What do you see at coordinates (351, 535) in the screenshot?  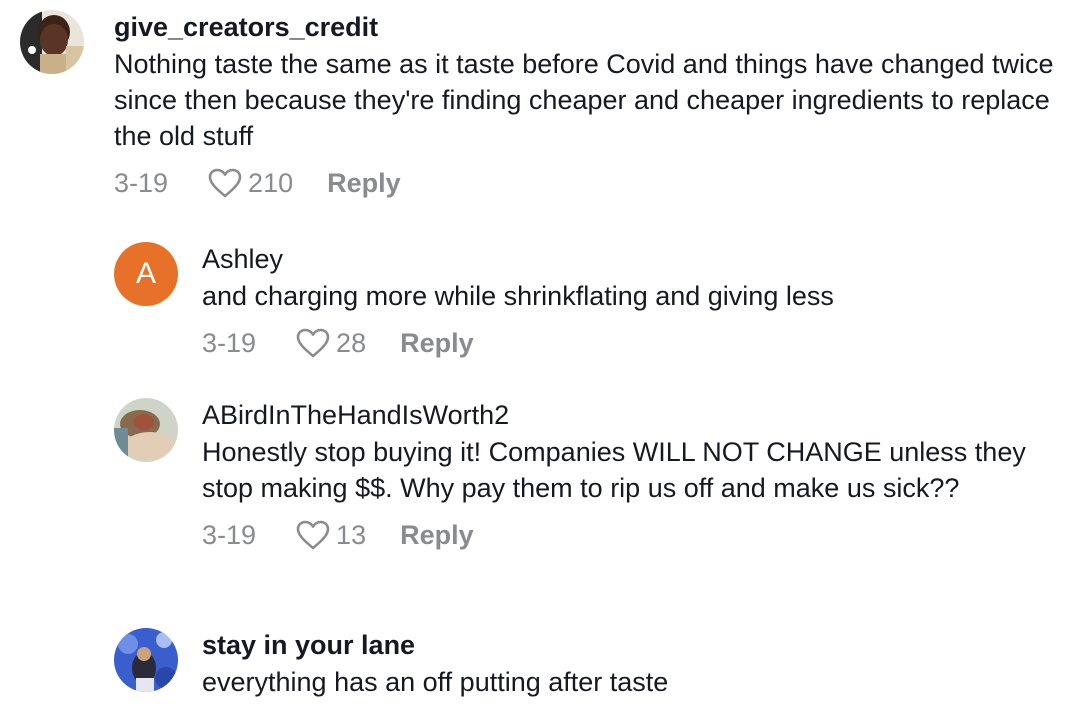 I see `like-count: 13` at bounding box center [351, 535].